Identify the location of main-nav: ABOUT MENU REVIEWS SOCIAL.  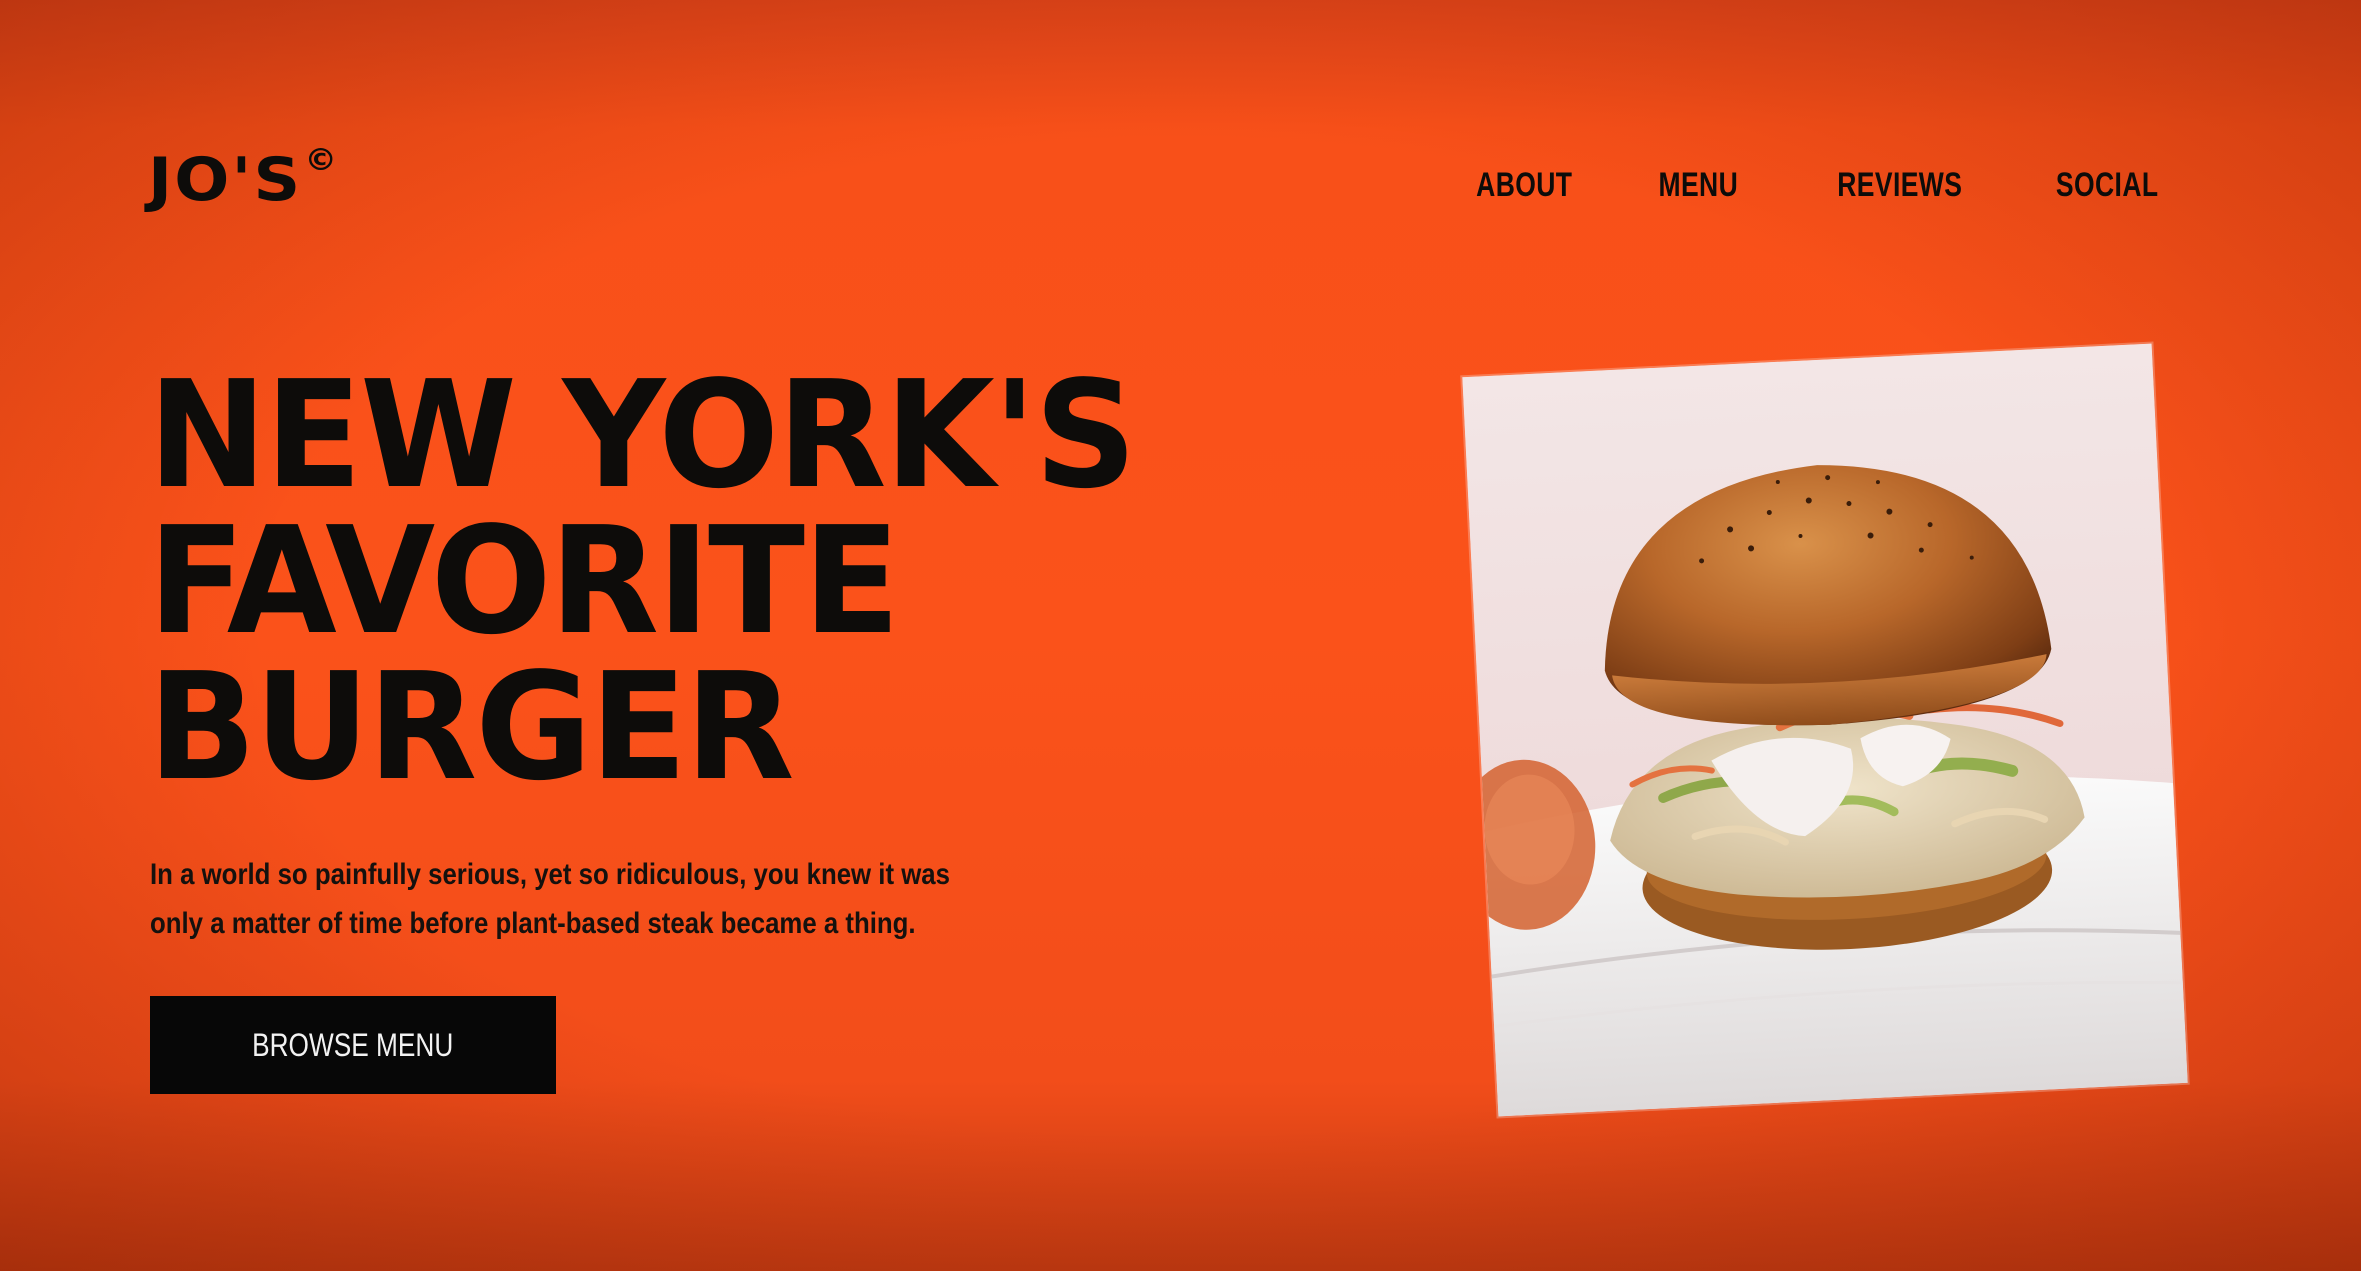
(1803, 185).